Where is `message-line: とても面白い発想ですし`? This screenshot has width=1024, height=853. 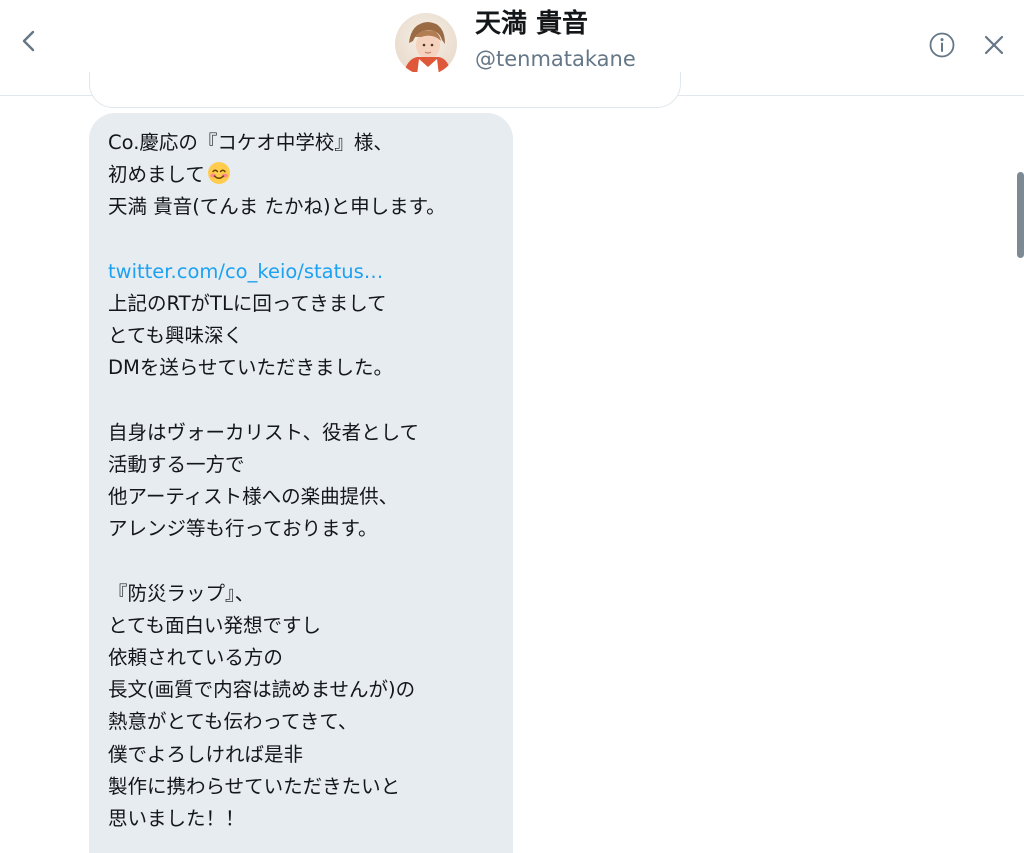
message-line: とても面白い発想ですし is located at coordinates (214, 625).